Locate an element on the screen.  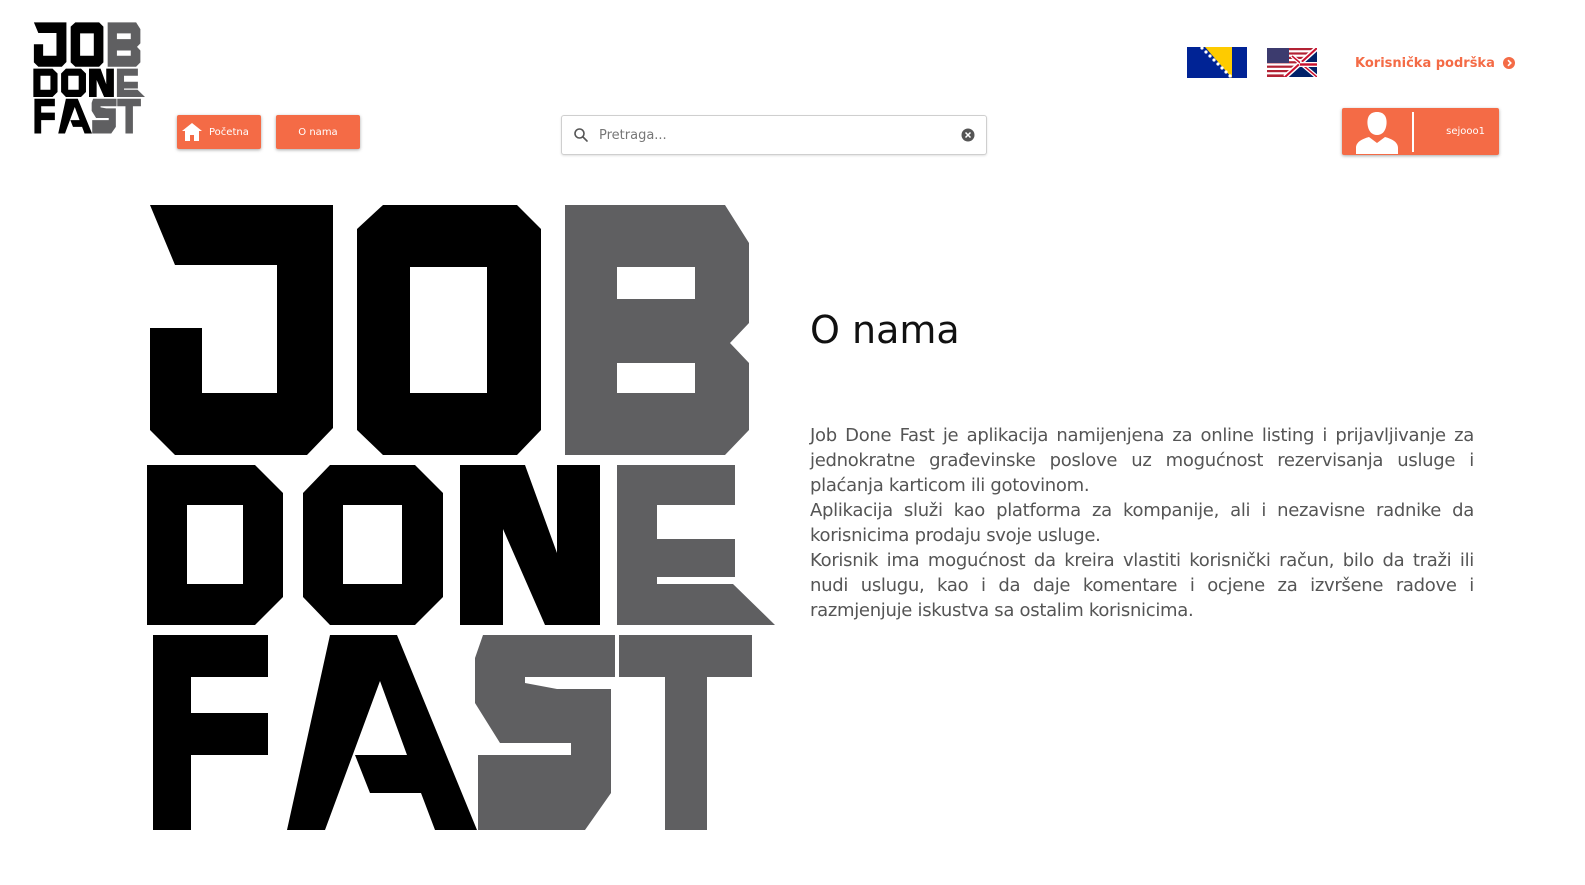
about-button: O nama is located at coordinates (318, 132).